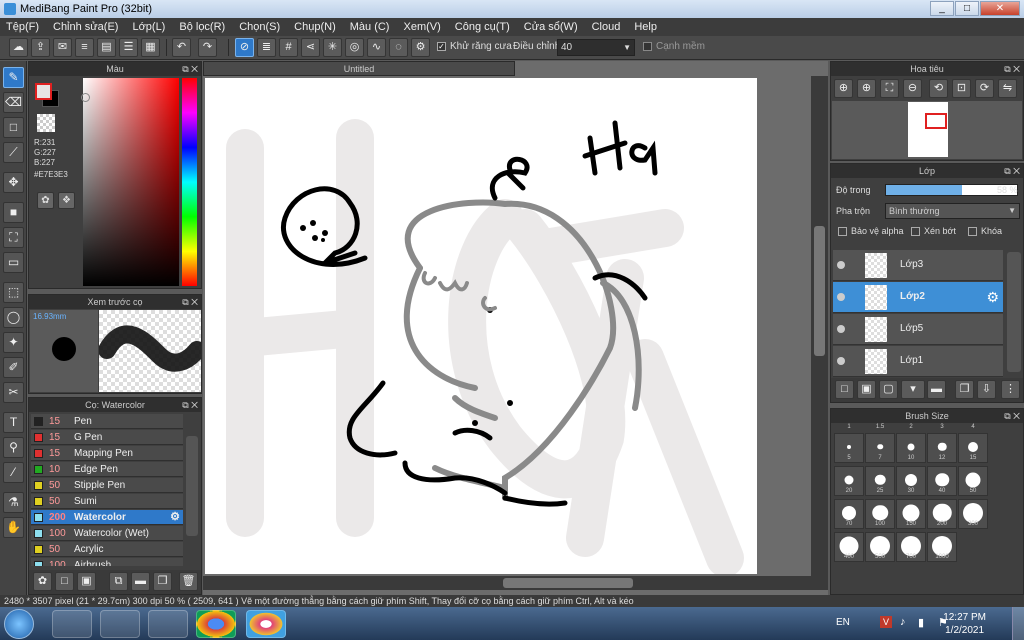 This screenshot has width=1024, height=640. Describe the element at coordinates (120, 624) in the screenshot. I see `file-explorer-icon` at that location.